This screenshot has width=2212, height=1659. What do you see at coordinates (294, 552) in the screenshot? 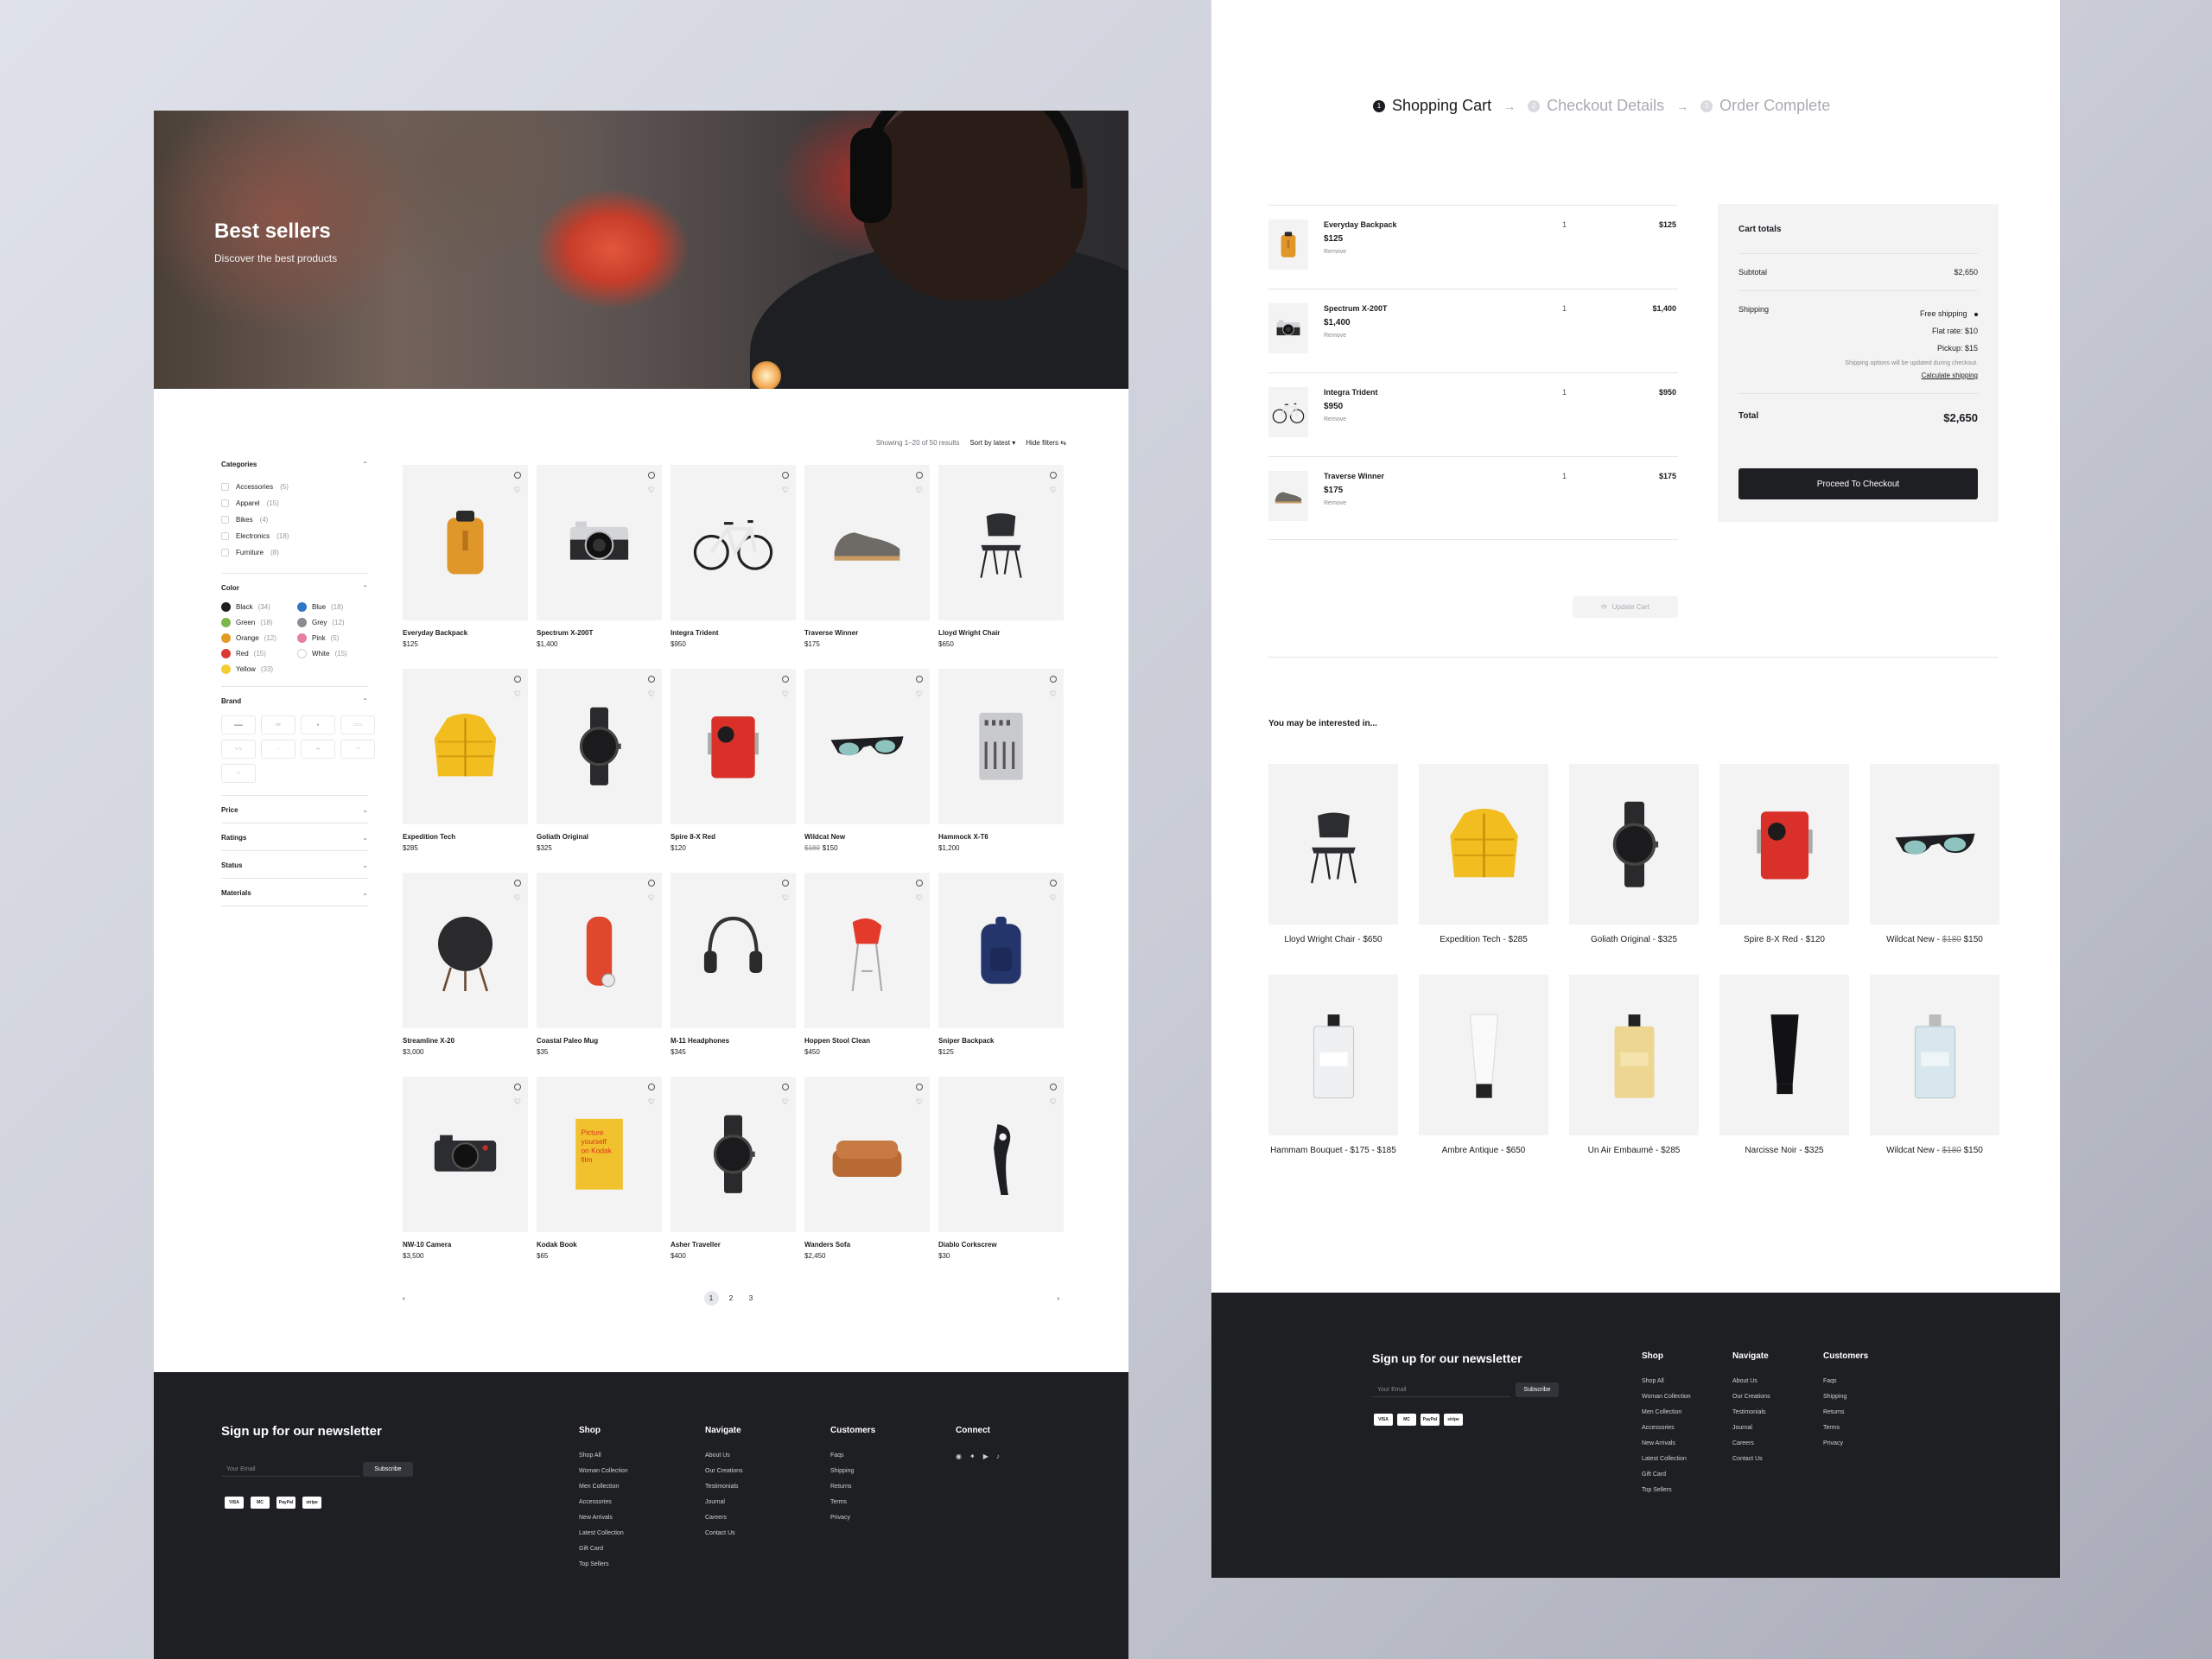
I see `category-option: Furniture (8)` at bounding box center [294, 552].